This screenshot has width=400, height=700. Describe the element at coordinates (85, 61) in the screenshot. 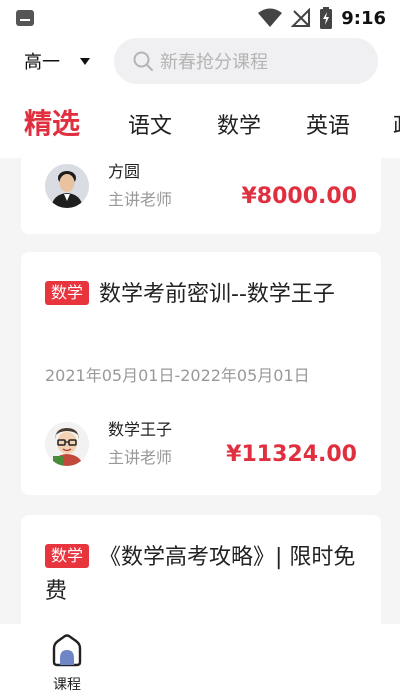

I see `dropdown-caret-icon` at that location.